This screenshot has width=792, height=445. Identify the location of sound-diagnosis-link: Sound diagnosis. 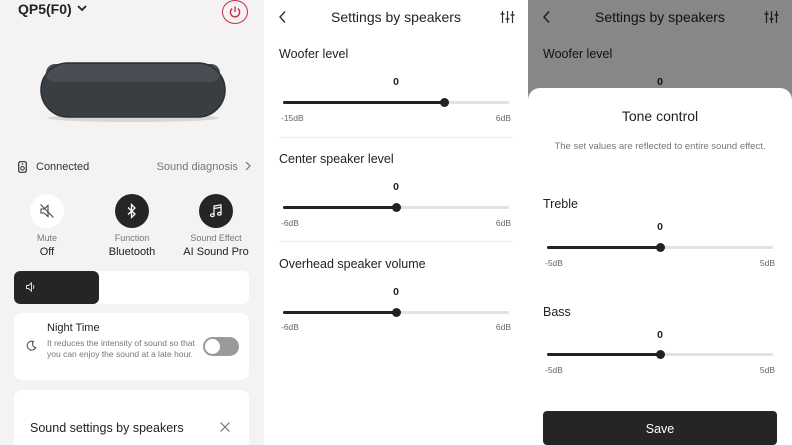
(204, 167).